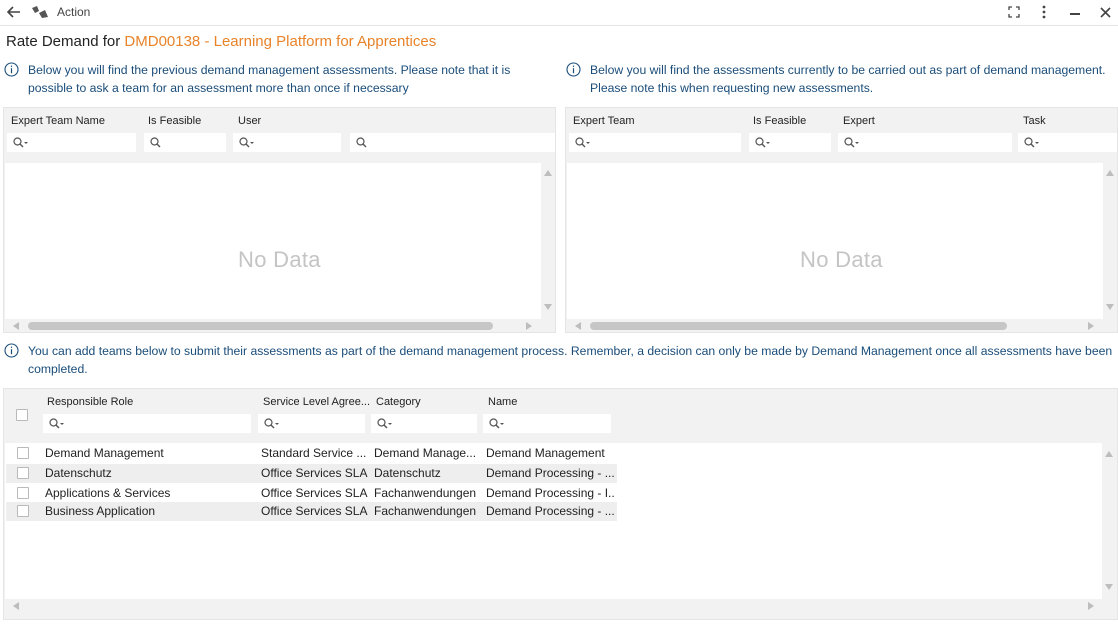  What do you see at coordinates (311, 423) in the screenshot?
I see `filter-sla` at bounding box center [311, 423].